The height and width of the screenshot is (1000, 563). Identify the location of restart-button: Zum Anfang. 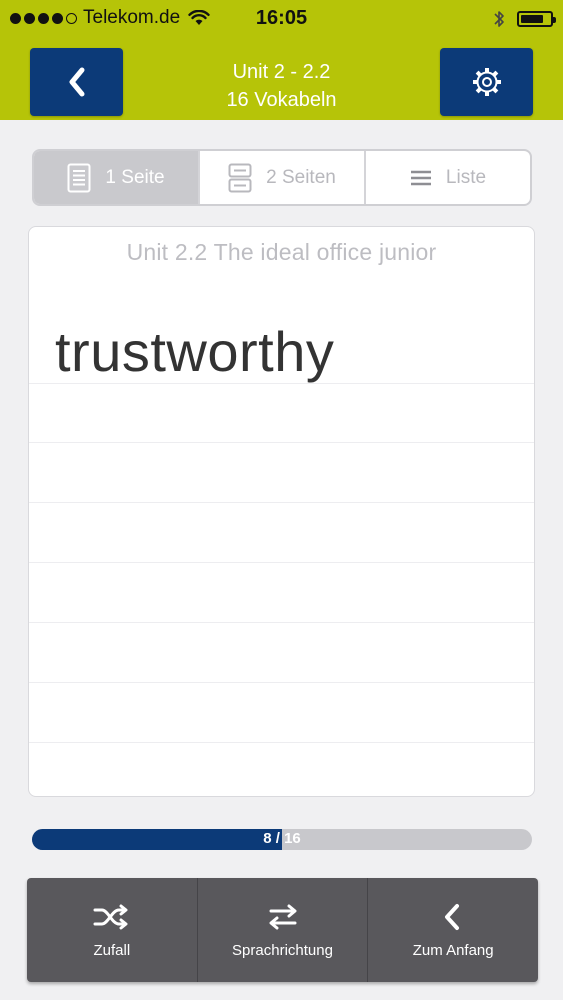
(453, 930).